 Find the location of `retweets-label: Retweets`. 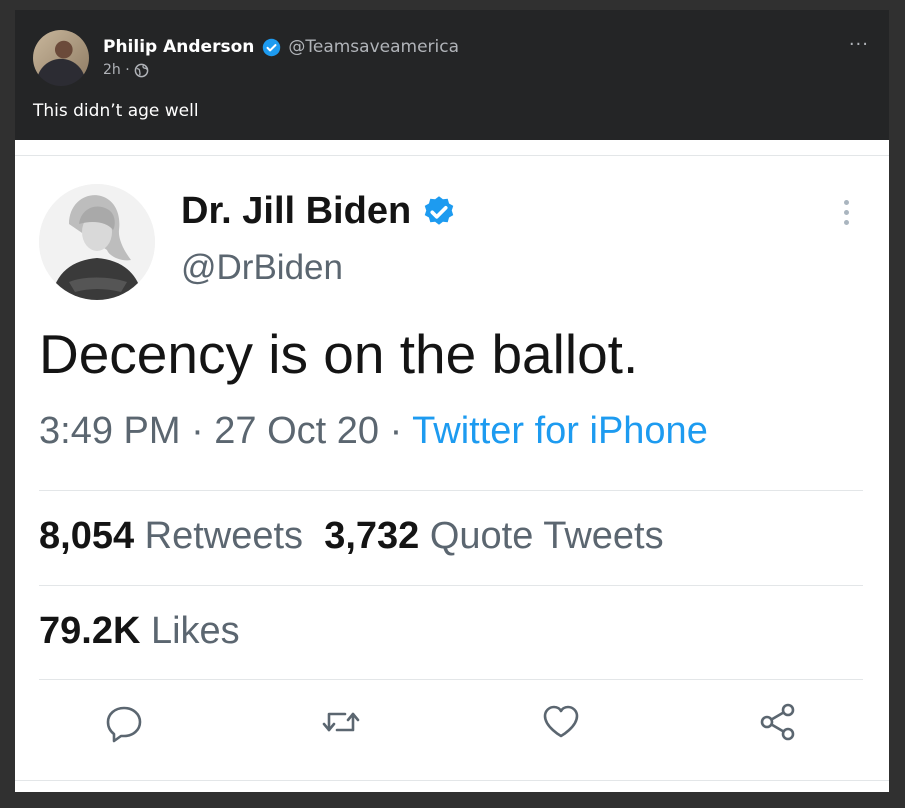

retweets-label: Retweets is located at coordinates (224, 536).